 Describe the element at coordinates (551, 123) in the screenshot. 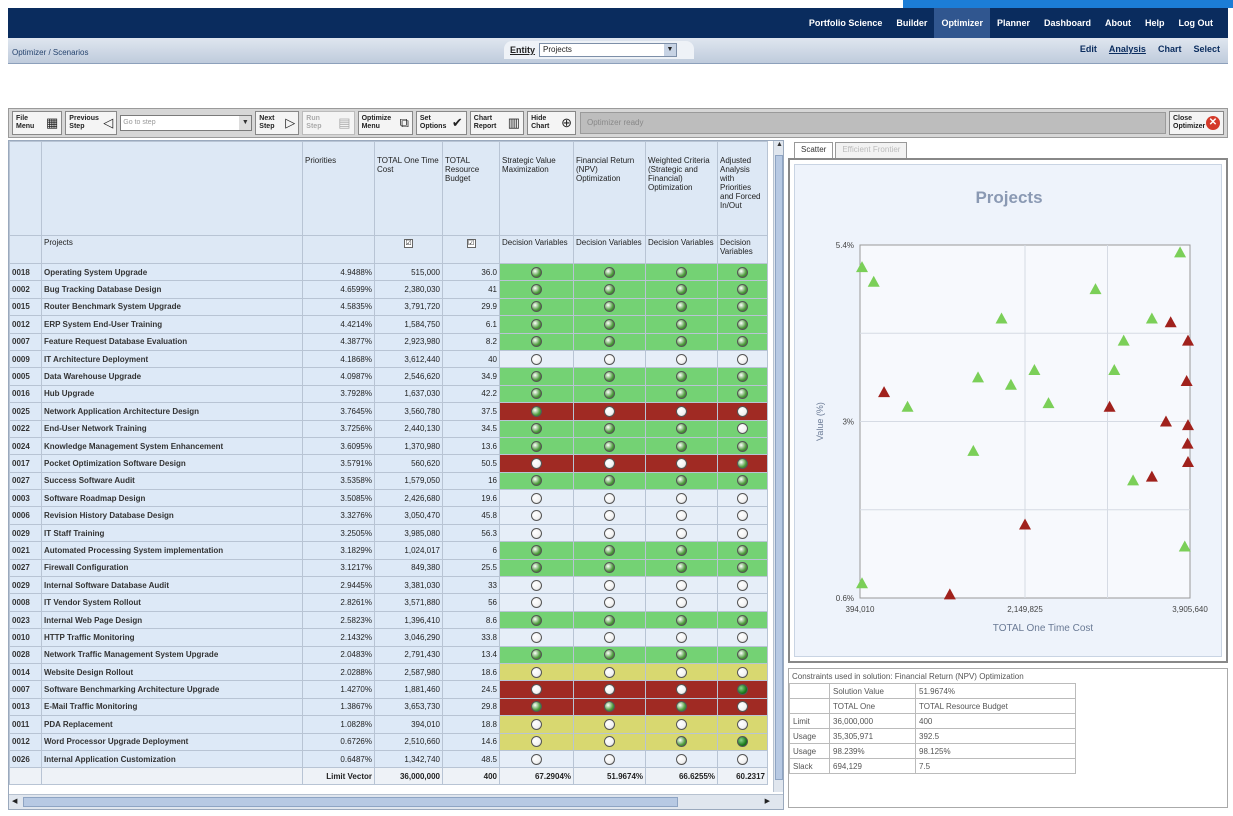

I see `hide-chart-button: Hide Chart ⊕` at that location.